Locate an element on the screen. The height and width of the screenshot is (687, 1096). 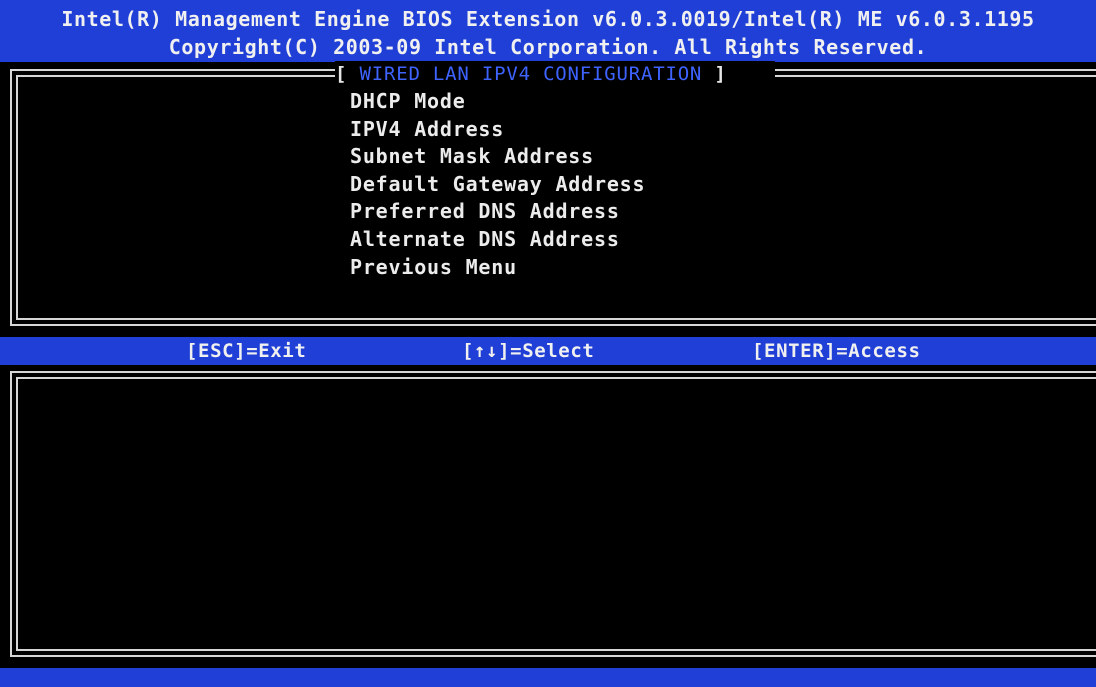
menu-item-ipv4-address: IPV4 Address is located at coordinates (497, 130).